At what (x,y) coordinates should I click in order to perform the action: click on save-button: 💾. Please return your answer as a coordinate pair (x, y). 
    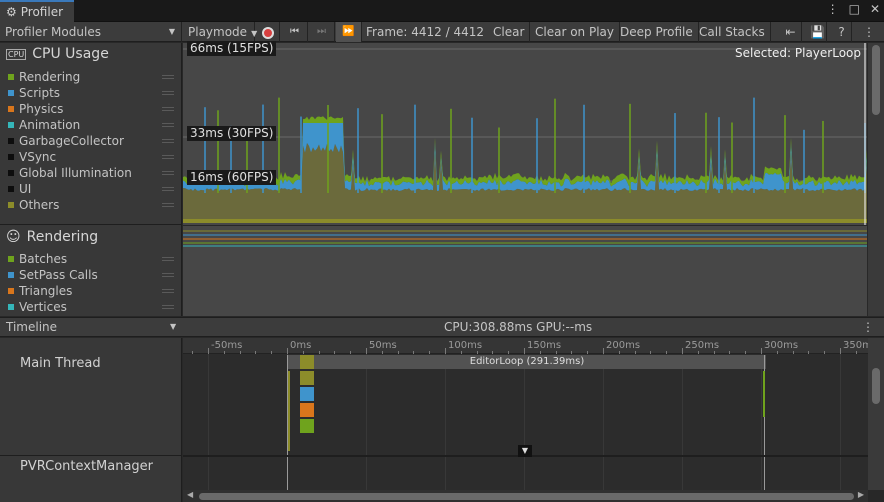
    Looking at the image, I should click on (816, 32).